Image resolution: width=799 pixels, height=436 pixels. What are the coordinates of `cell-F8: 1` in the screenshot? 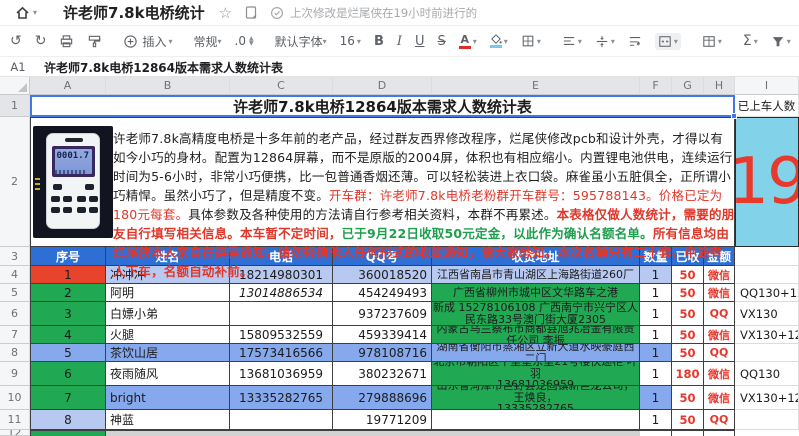 It's located at (656, 353).